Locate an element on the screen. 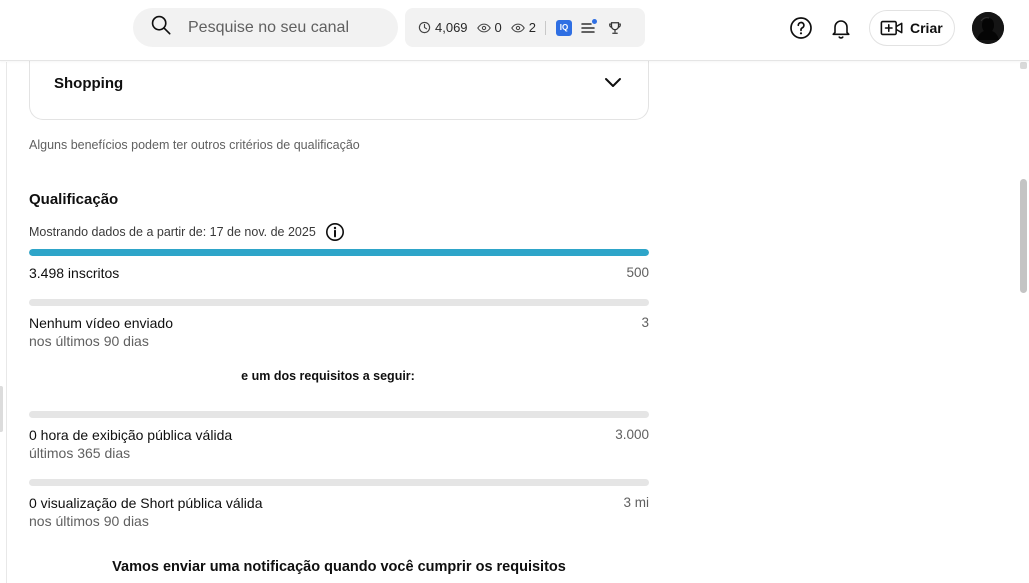 This screenshot has width=1029, height=583. uploads-progress-bar is located at coordinates (339, 302).